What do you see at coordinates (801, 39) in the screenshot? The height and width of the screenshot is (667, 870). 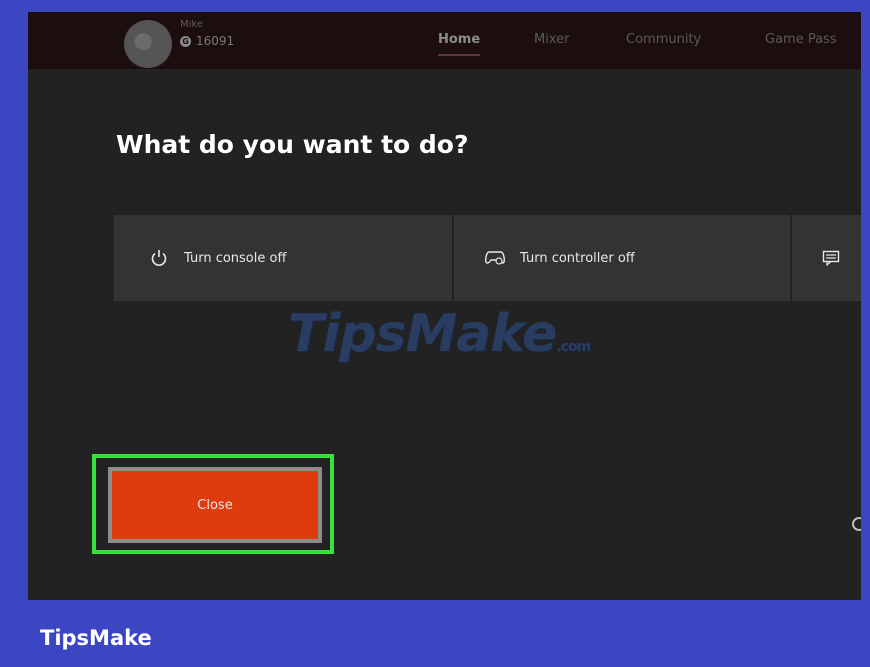 I see `tab-game-pass: Game Pass` at bounding box center [801, 39].